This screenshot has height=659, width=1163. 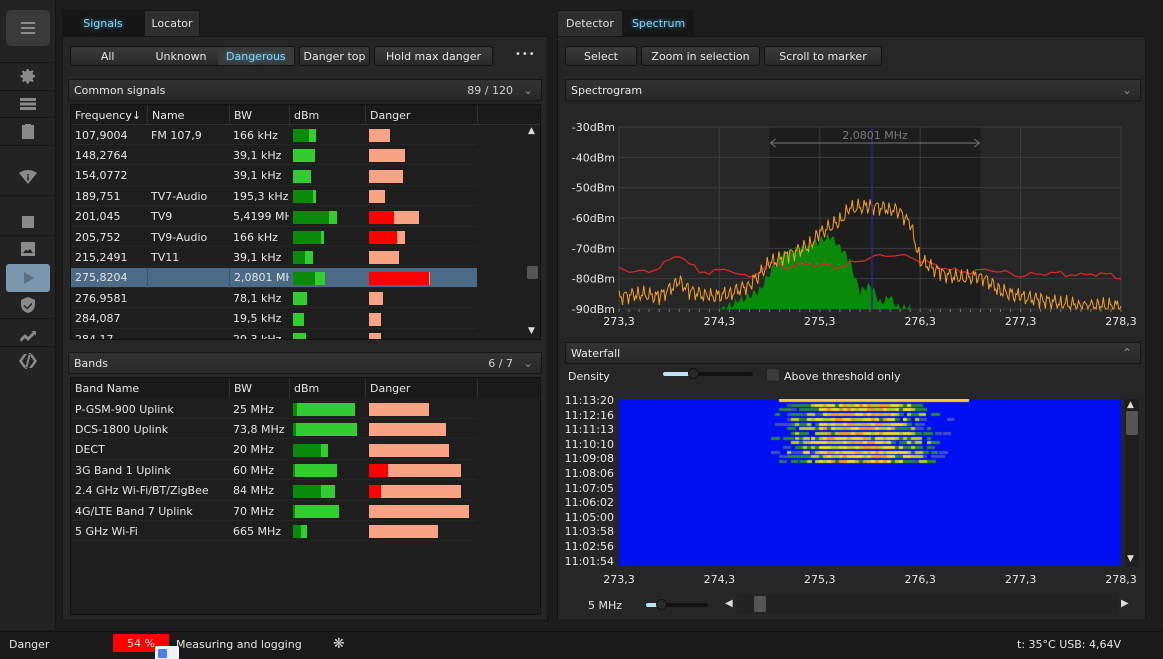 I want to click on density-slider, so click(x=708, y=373).